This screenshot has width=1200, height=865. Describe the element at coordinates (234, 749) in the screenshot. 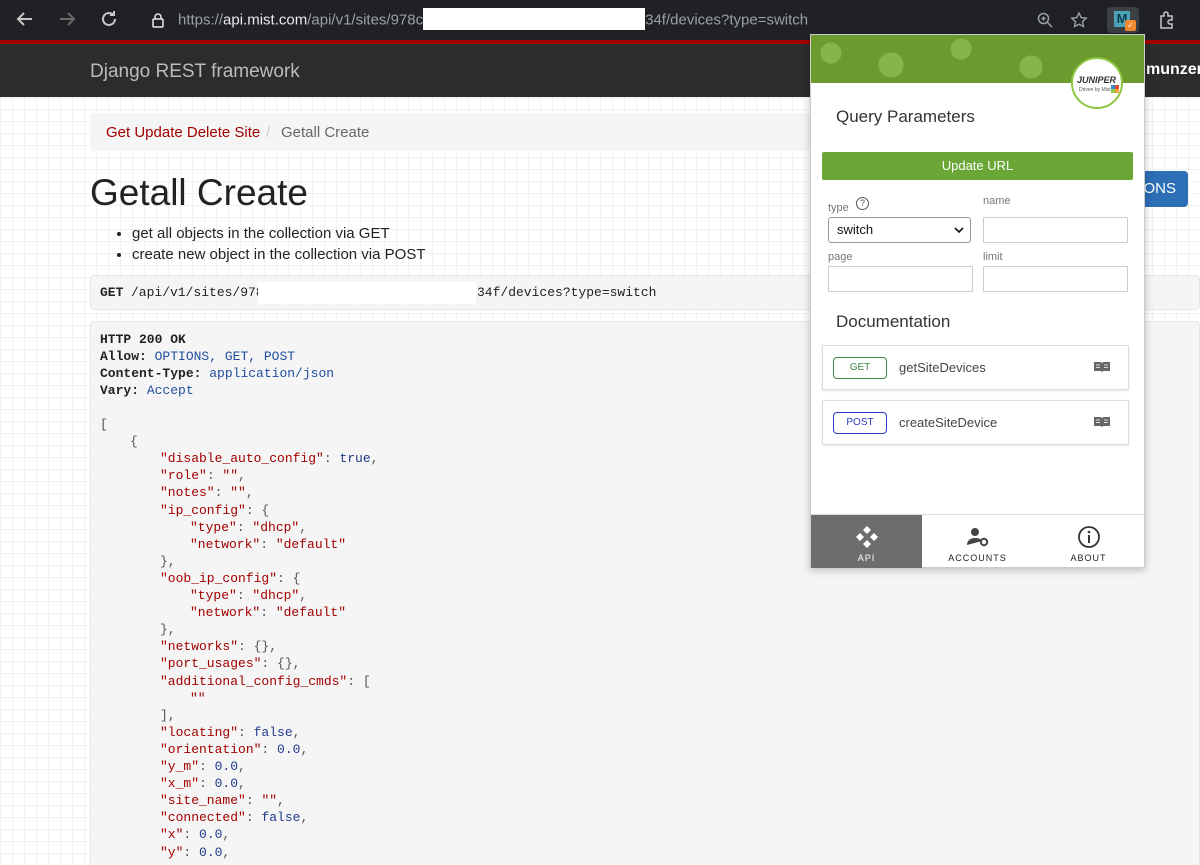

I see `json-line: "orientation": 0.0,` at that location.